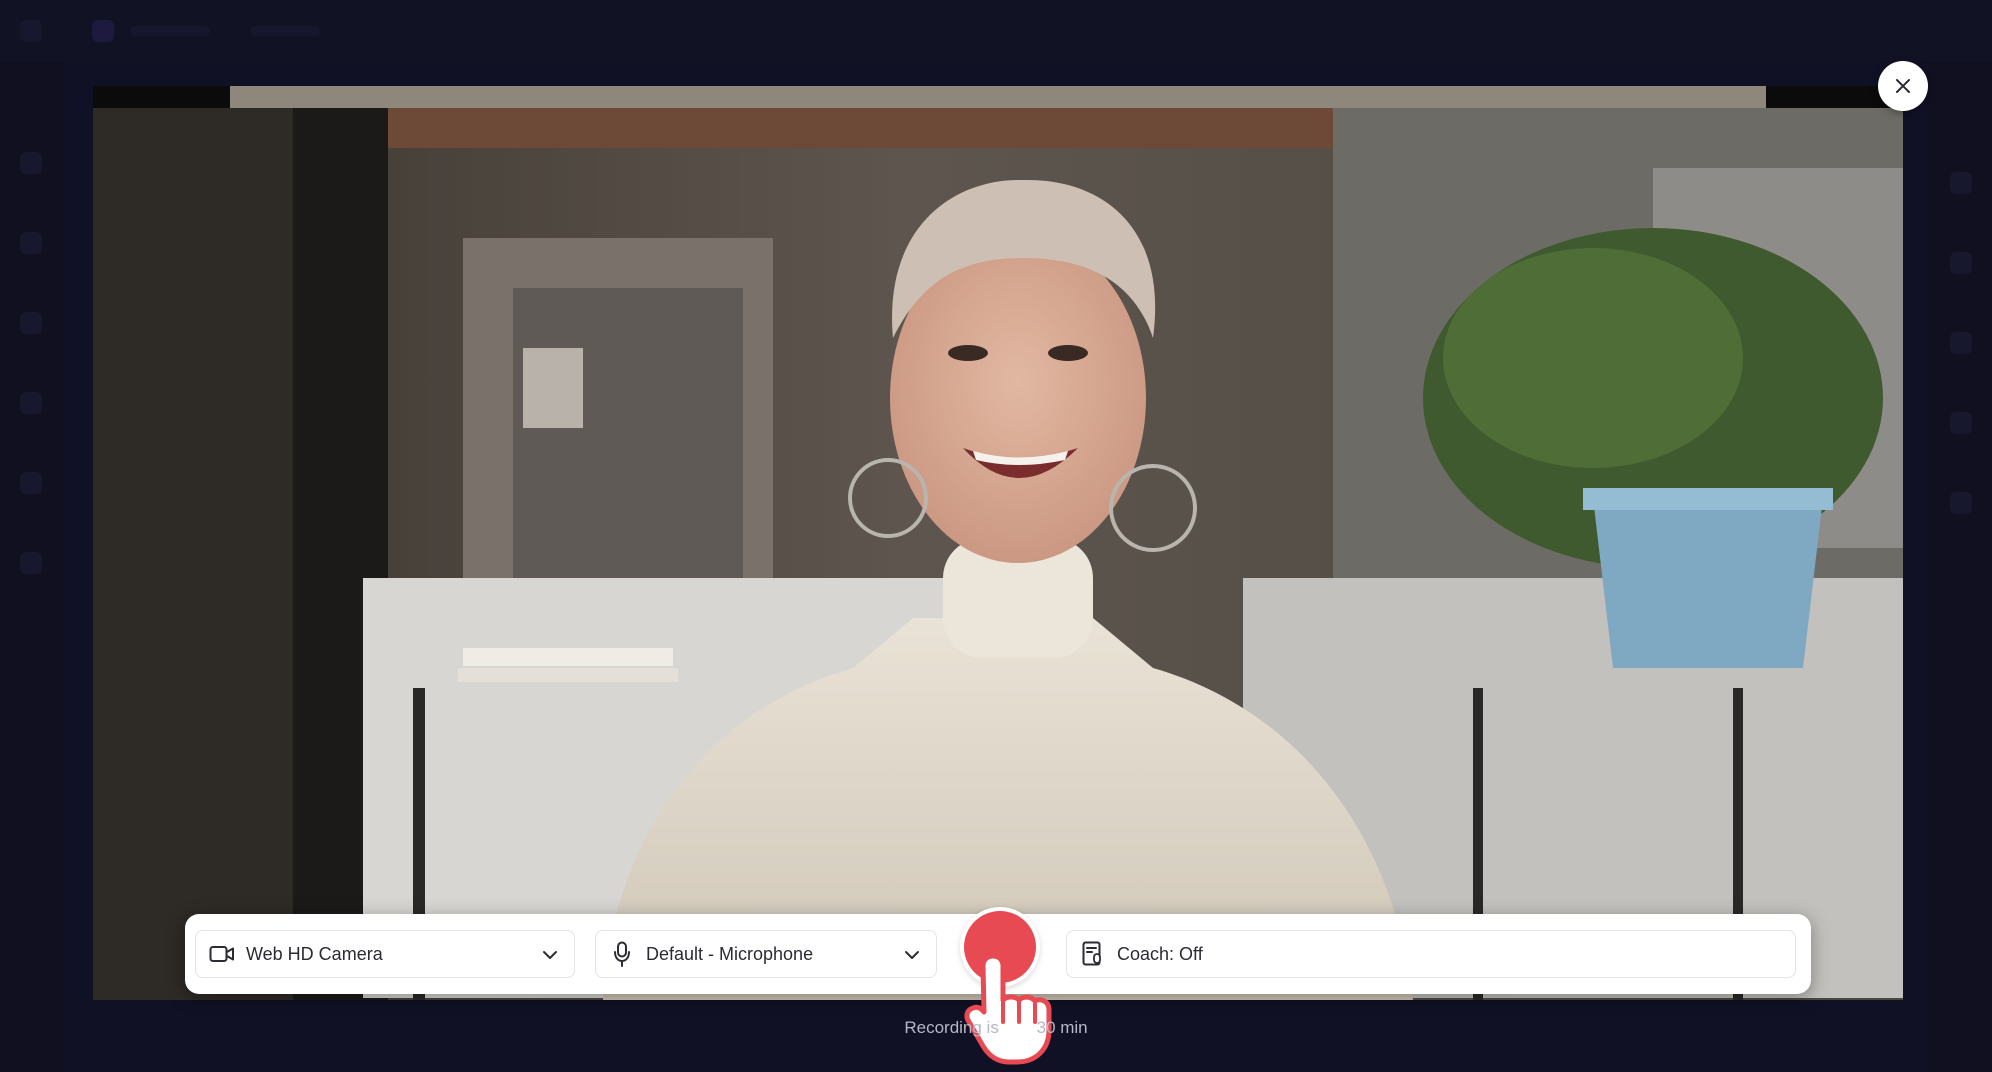 The image size is (1992, 1072). Describe the element at coordinates (1093, 954) in the screenshot. I see `speaker-coach-icon` at that location.